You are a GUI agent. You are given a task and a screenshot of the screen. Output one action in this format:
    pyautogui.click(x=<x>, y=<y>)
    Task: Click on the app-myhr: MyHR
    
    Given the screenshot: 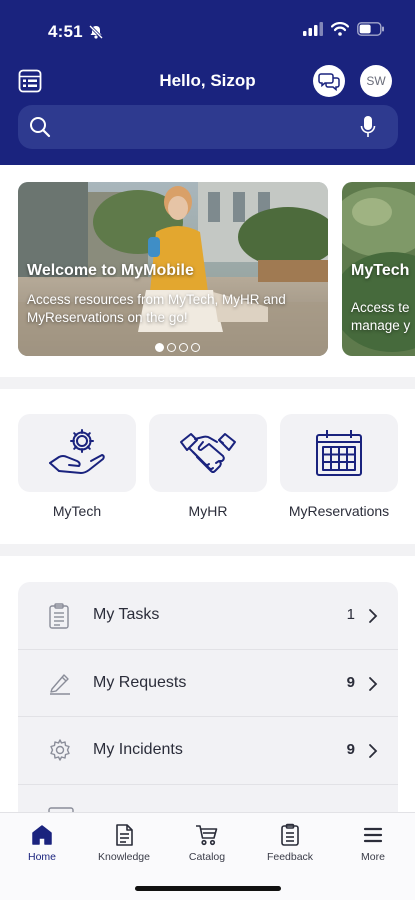 What is the action you would take?
    pyautogui.click(x=208, y=466)
    